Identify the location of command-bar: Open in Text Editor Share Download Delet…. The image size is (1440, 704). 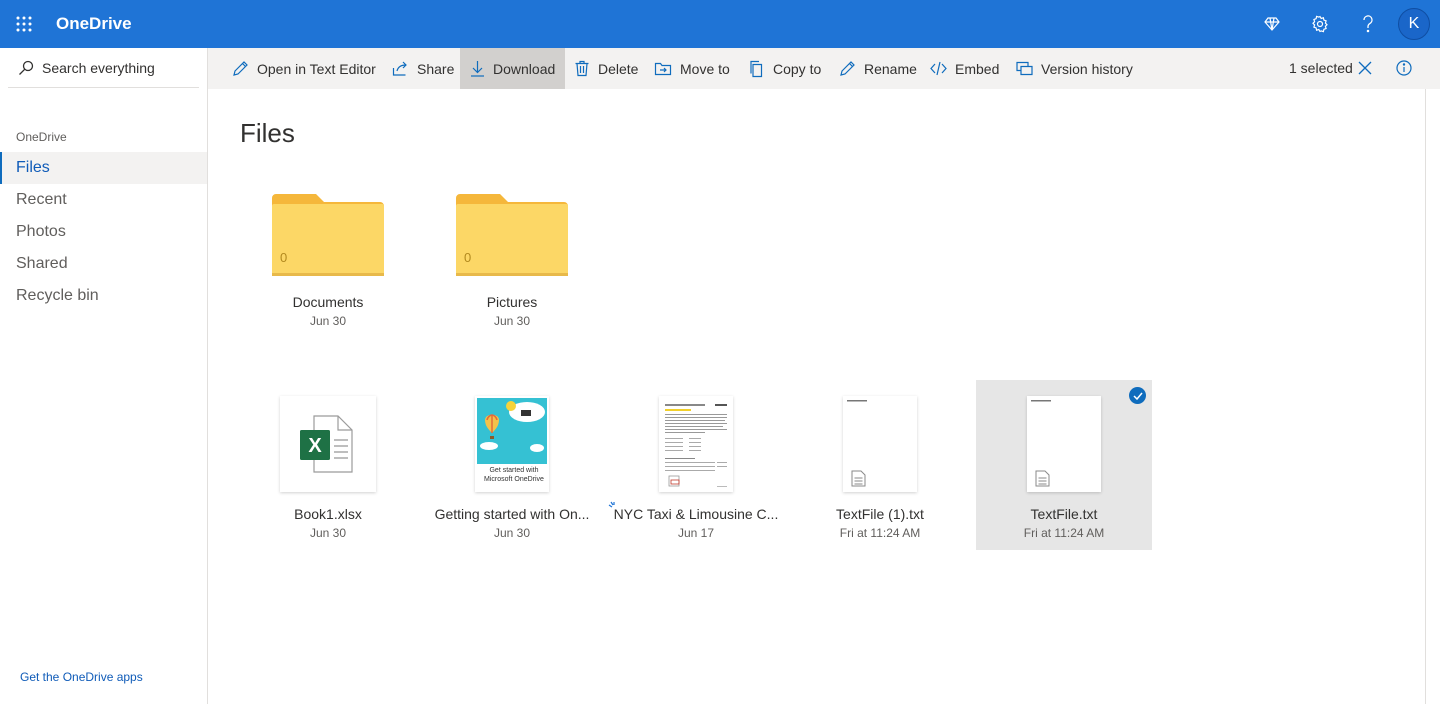
(824, 68).